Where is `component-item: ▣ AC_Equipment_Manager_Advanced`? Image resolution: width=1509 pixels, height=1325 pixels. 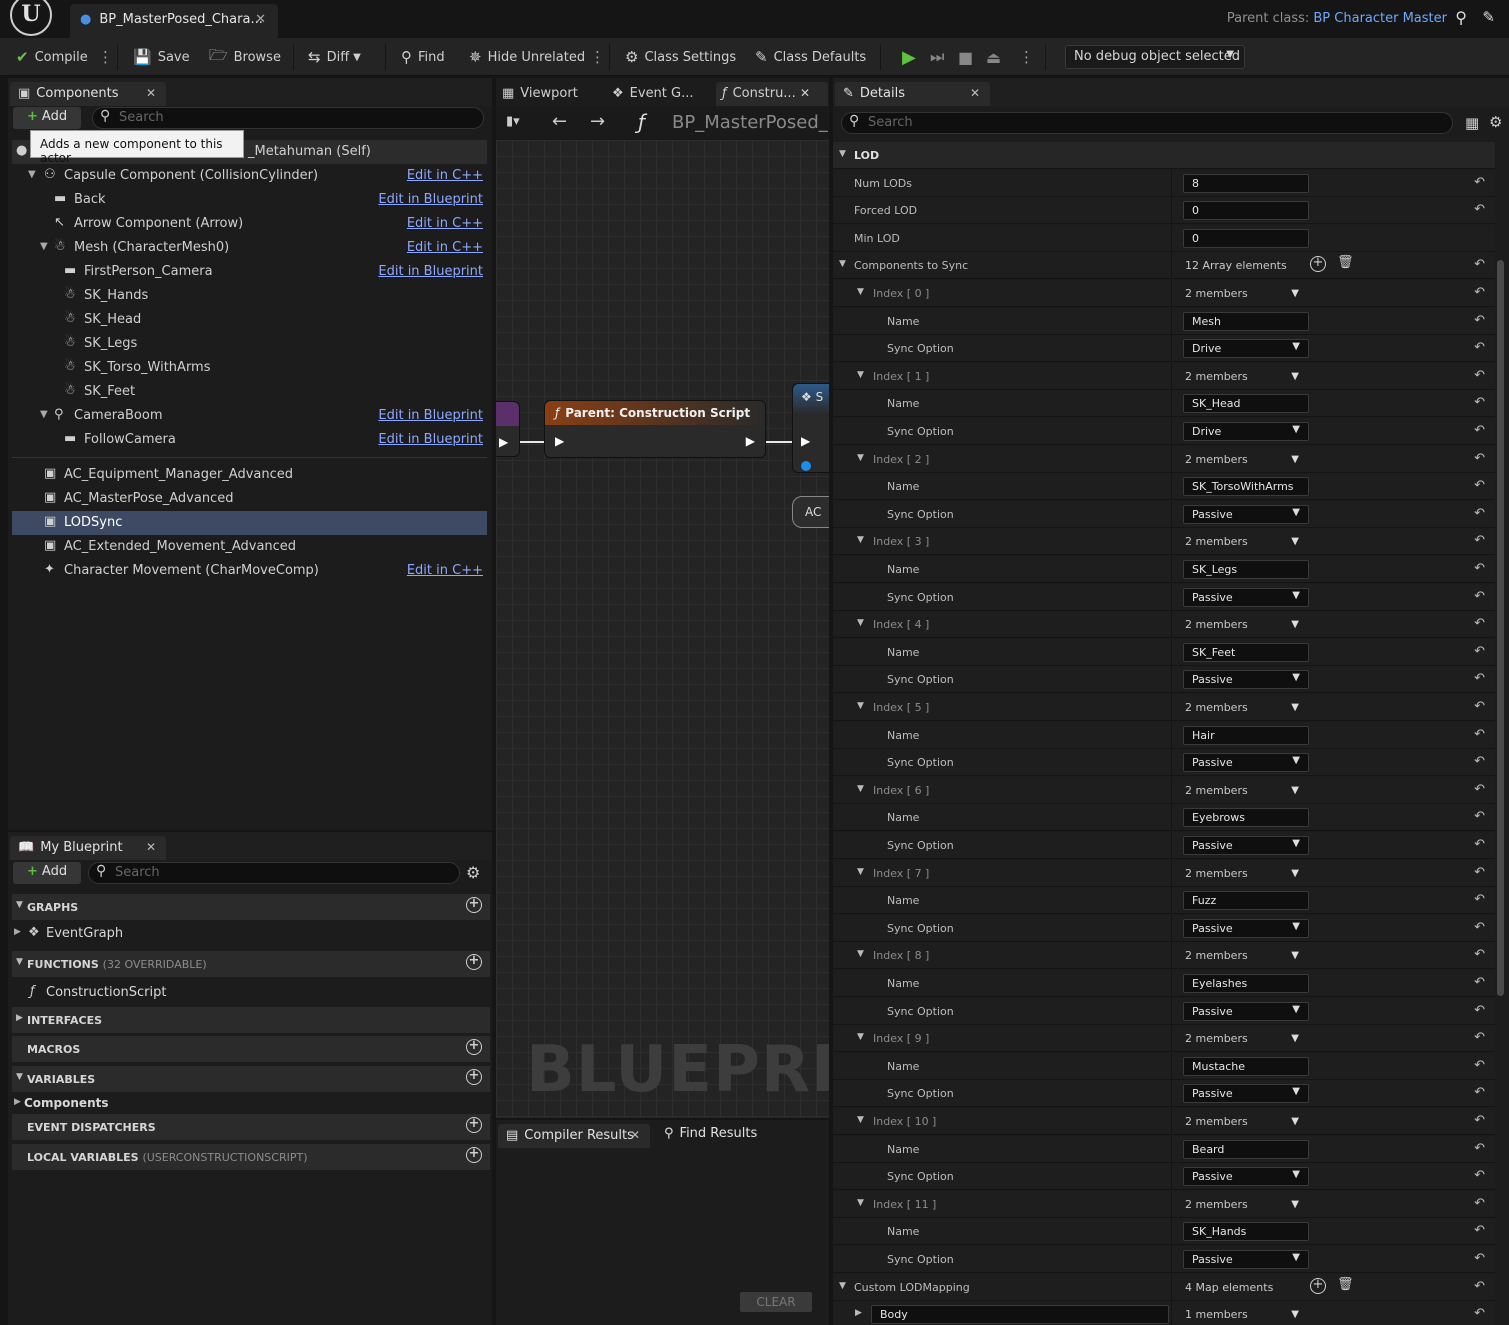
component-item: ▣ AC_Equipment_Manager_Advanced is located at coordinates (249, 475).